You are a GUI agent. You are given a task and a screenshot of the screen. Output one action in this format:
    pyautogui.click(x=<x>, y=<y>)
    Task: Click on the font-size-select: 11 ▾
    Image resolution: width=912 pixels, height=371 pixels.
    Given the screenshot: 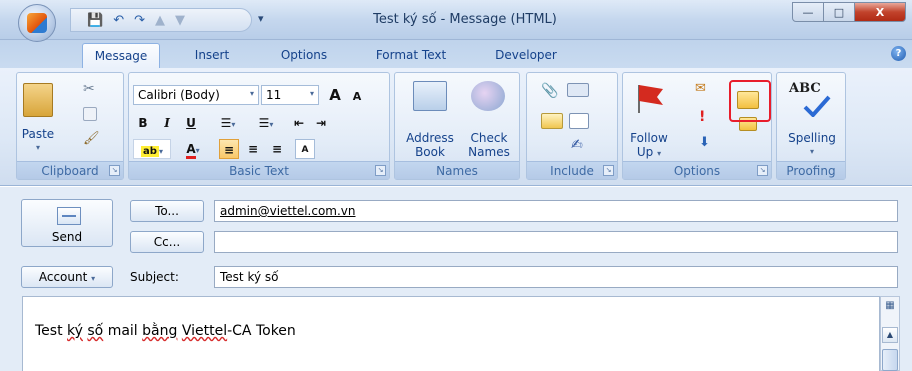 What is the action you would take?
    pyautogui.click(x=290, y=95)
    